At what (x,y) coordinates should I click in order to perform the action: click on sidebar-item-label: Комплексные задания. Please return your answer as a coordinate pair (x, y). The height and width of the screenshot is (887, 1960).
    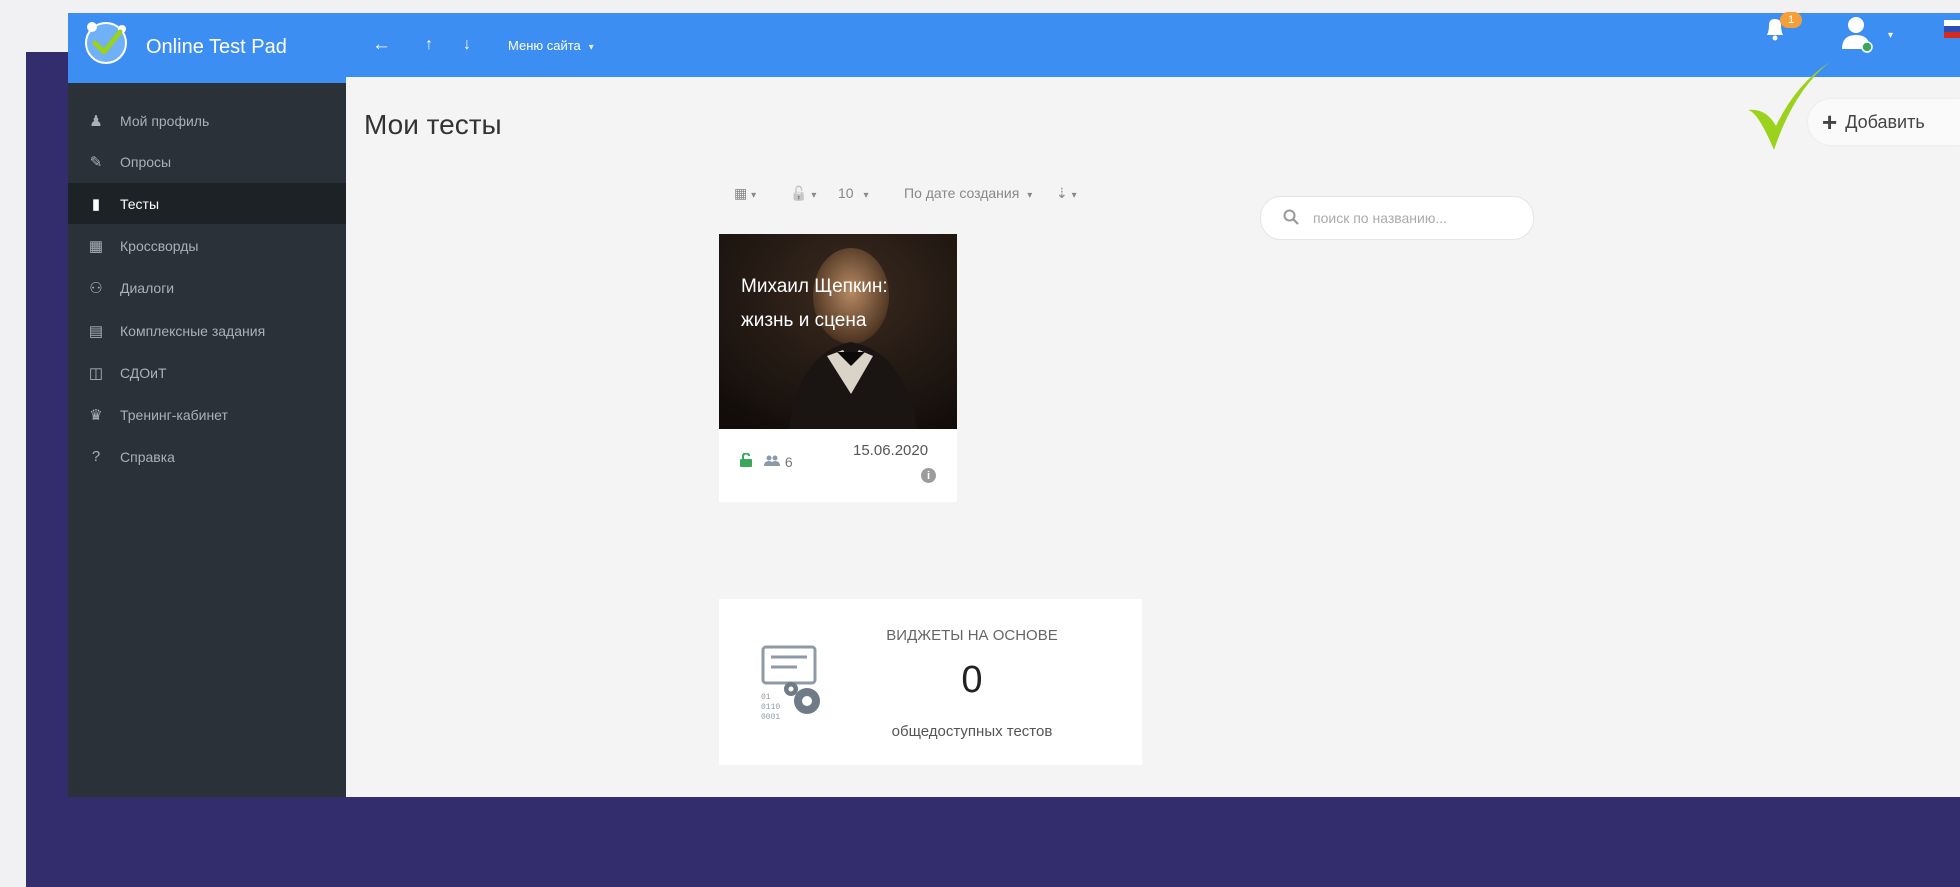
    Looking at the image, I should click on (193, 330).